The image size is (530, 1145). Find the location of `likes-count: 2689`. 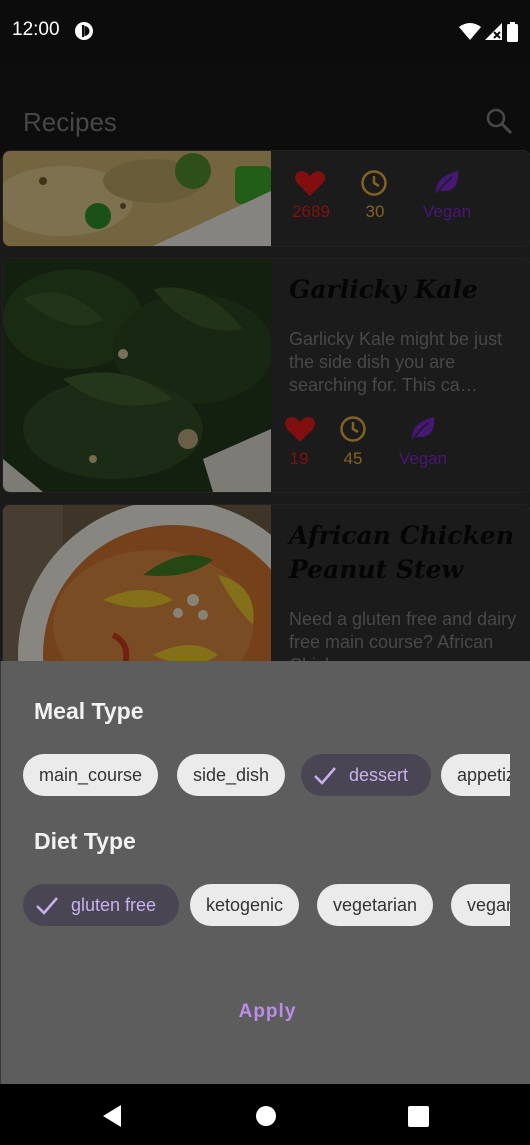

likes-count: 2689 is located at coordinates (311, 211).